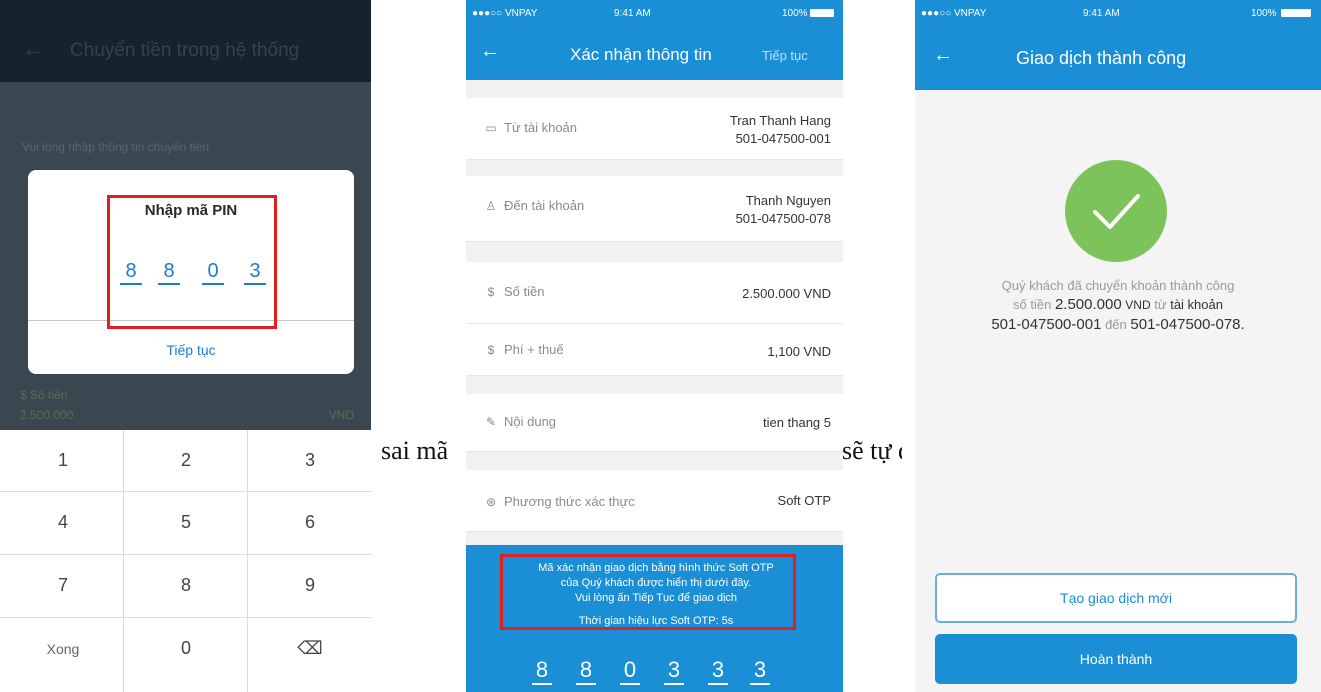 The image size is (1321, 692). I want to click on row-label-text: Phương thức xác thực, so click(569, 501).